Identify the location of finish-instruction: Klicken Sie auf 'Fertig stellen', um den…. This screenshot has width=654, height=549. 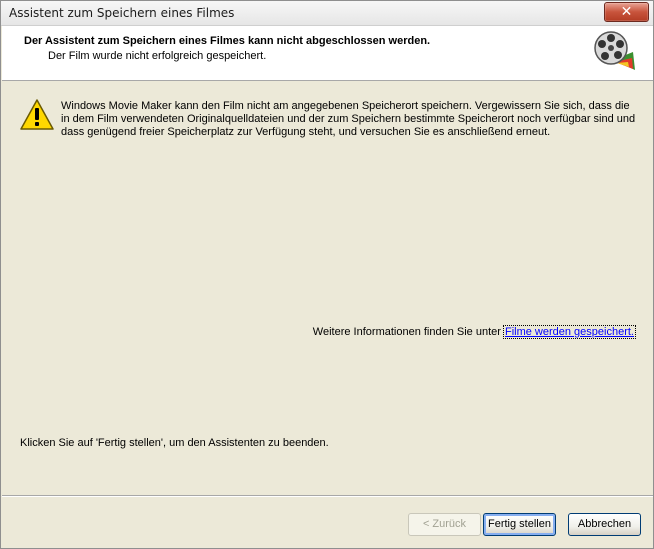
(174, 443).